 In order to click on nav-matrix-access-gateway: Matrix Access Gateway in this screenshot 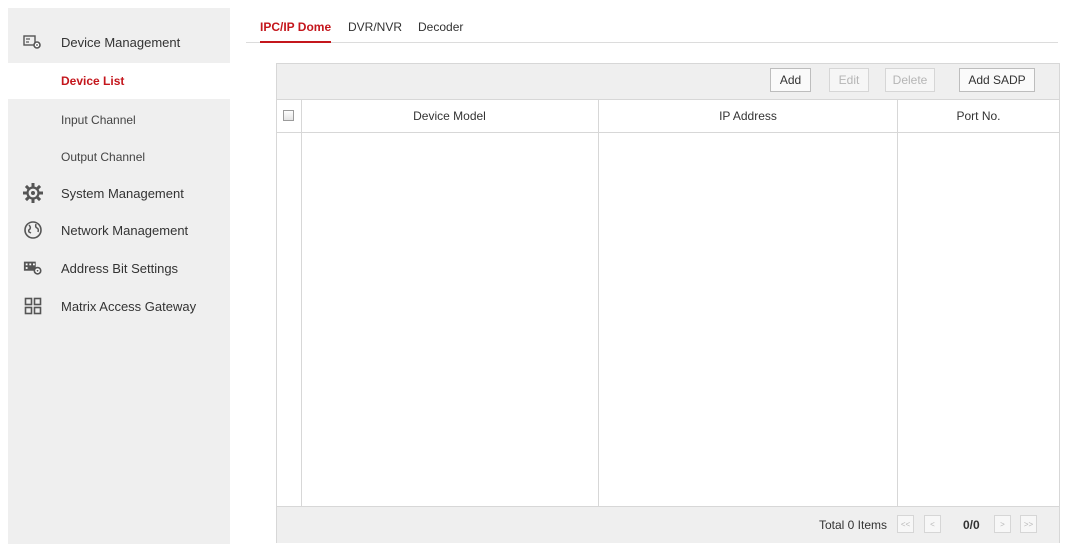, I will do `click(119, 306)`.